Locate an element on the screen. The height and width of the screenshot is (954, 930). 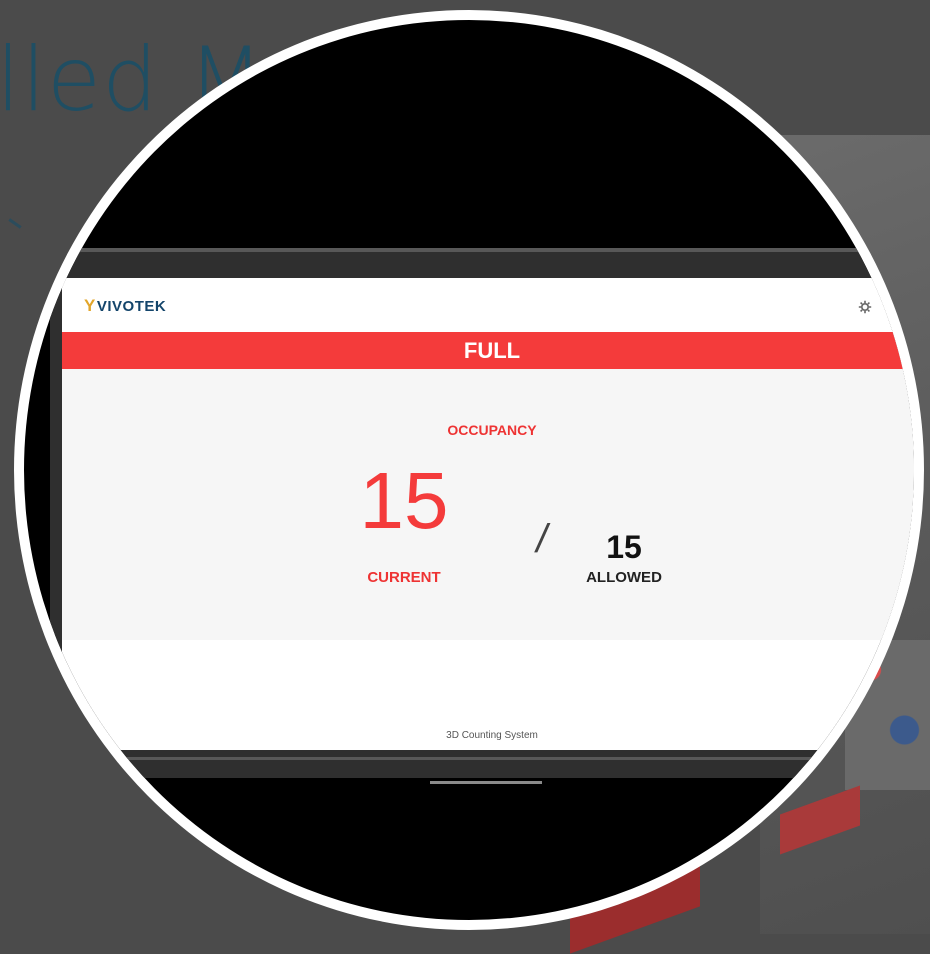
monitor-stand-line is located at coordinates (486, 782).